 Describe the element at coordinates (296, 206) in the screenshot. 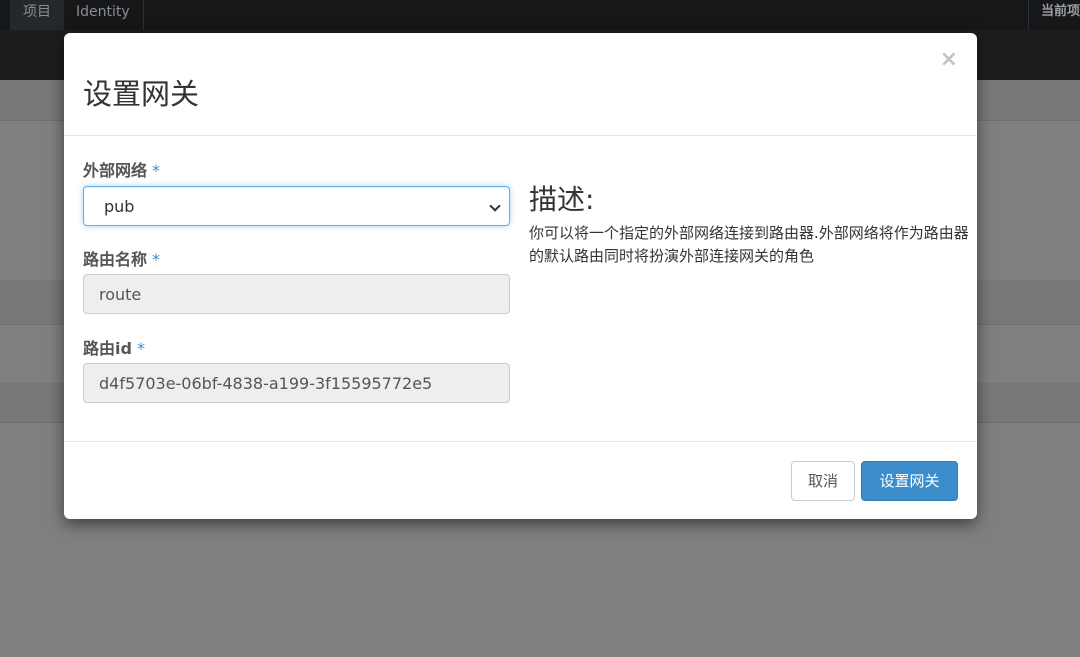

I see `external-network-select: pub` at that location.